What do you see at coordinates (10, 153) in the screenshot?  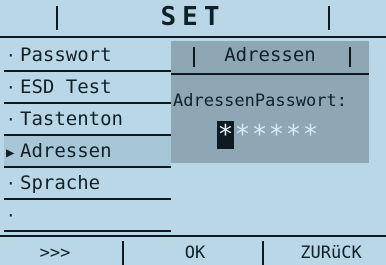 I see `selection-arrow-icon: ▶` at bounding box center [10, 153].